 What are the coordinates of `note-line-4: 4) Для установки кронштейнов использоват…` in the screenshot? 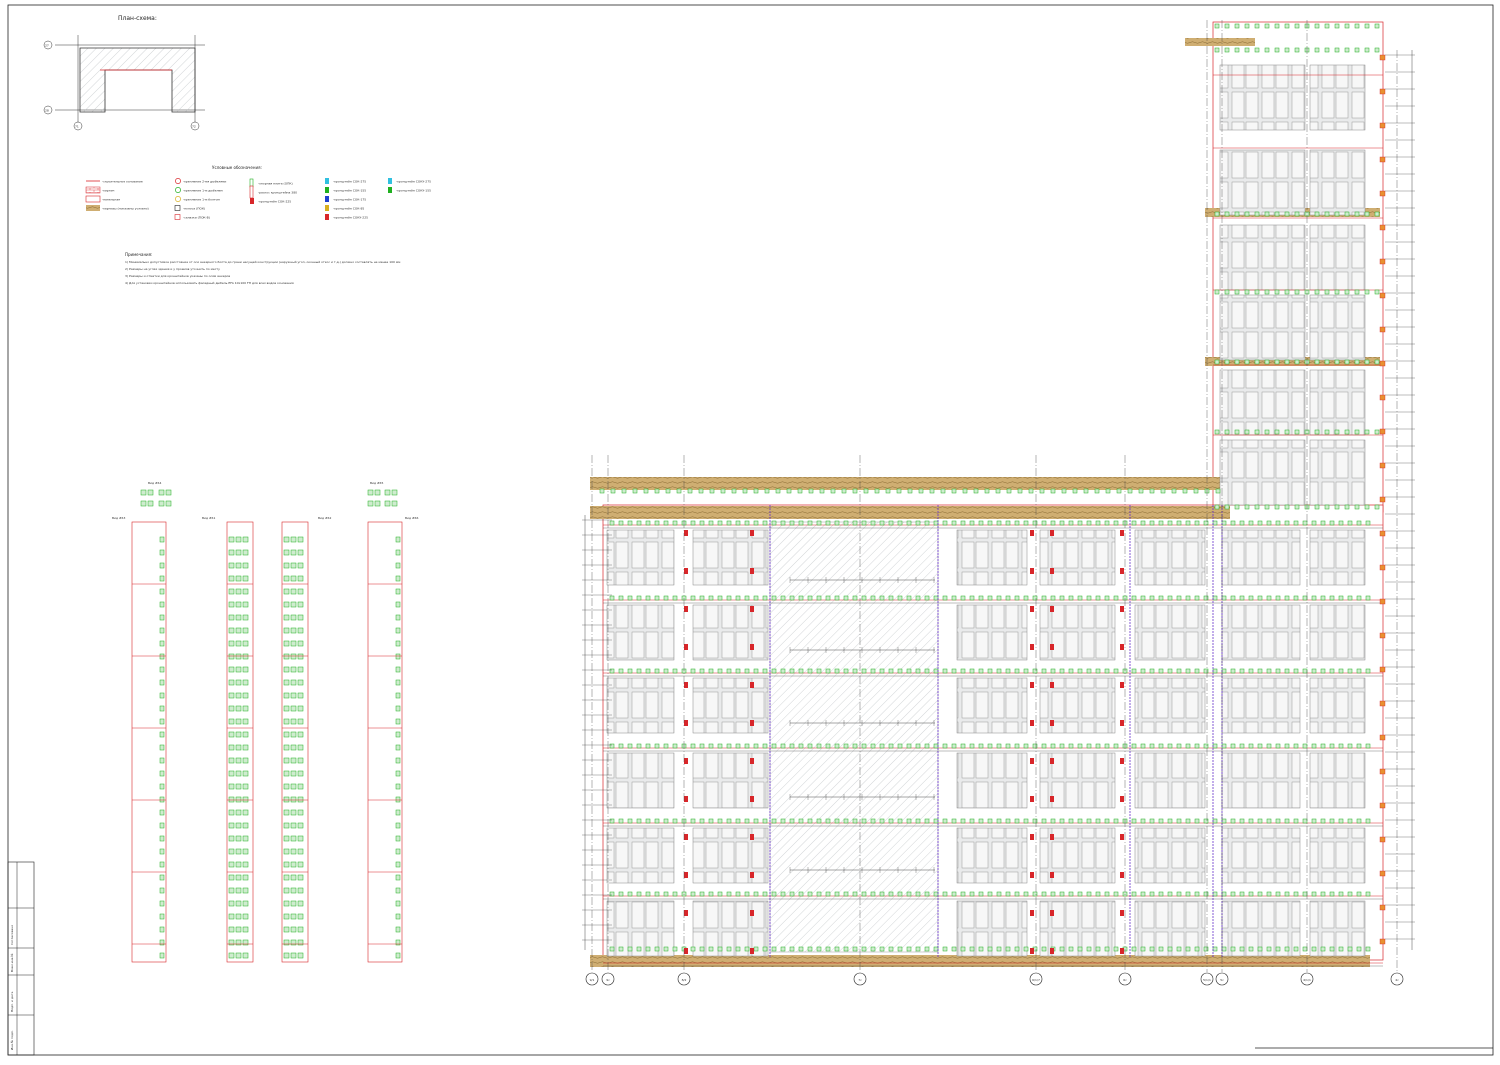 It's located at (209, 283).